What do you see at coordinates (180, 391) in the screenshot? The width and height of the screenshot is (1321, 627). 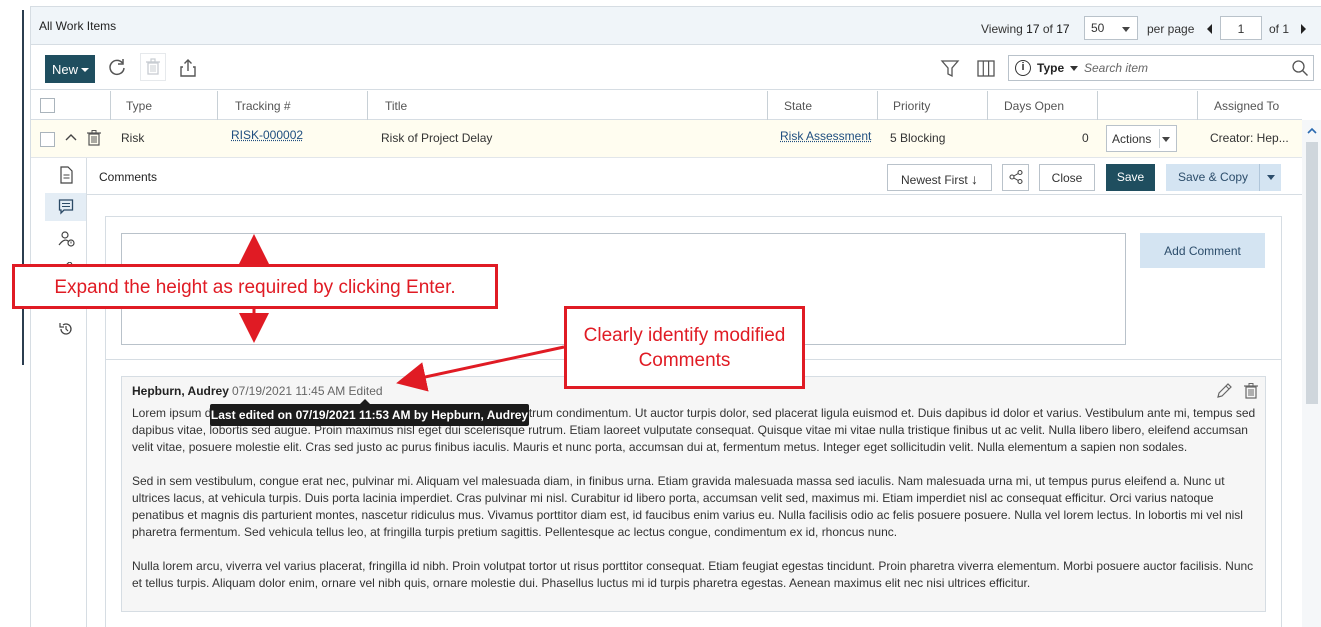 I see `comment-author: Hepburn, Audrey` at bounding box center [180, 391].